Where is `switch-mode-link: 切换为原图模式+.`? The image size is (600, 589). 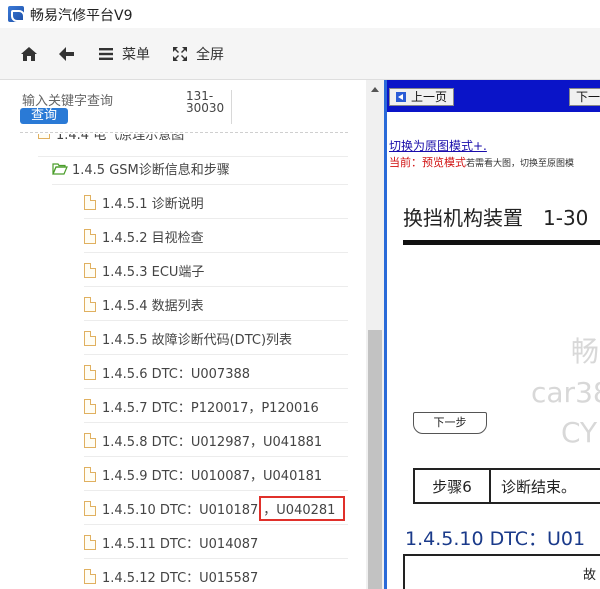 switch-mode-link: 切换为原图模式+. is located at coordinates (438, 145).